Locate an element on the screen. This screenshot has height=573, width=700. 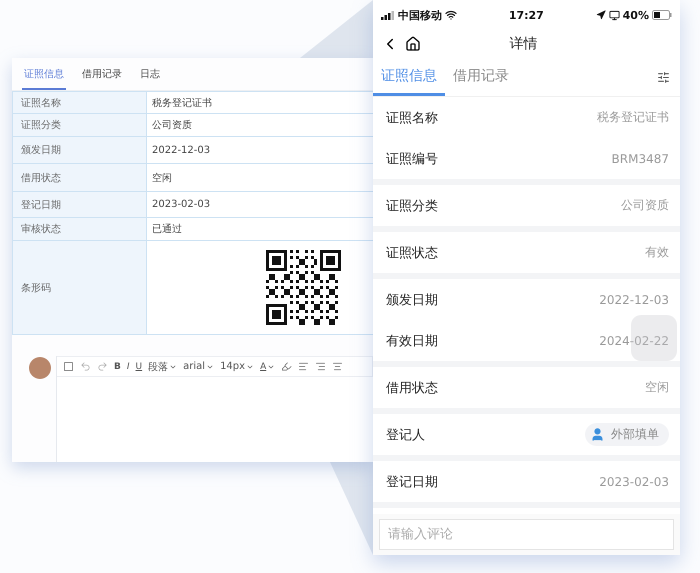
clear-format-icon is located at coordinates (68, 366).